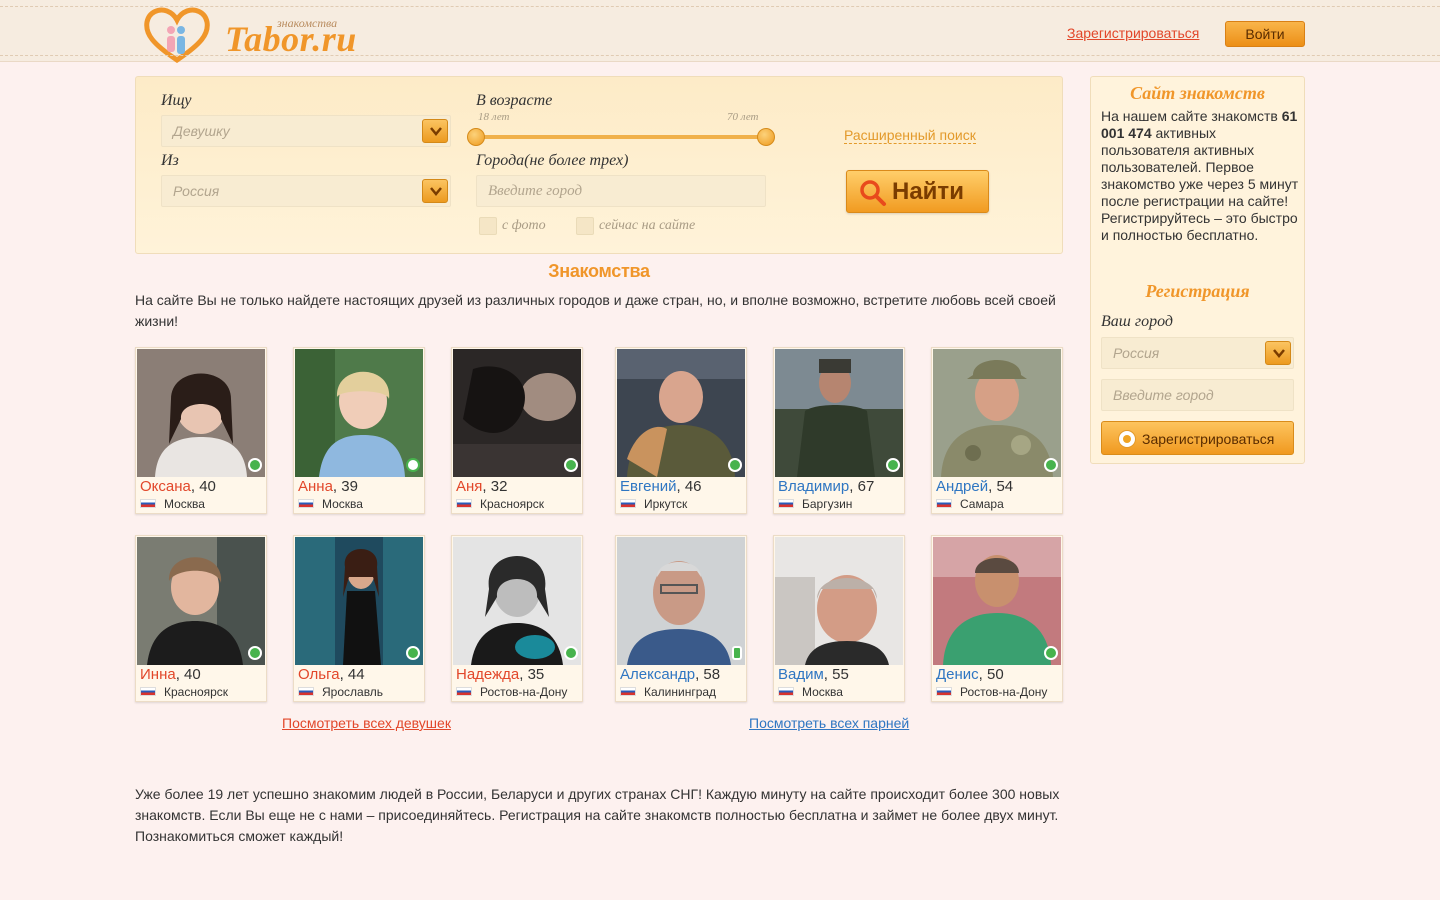  What do you see at coordinates (306, 131) in the screenshot?
I see `seek-select: Девушку` at bounding box center [306, 131].